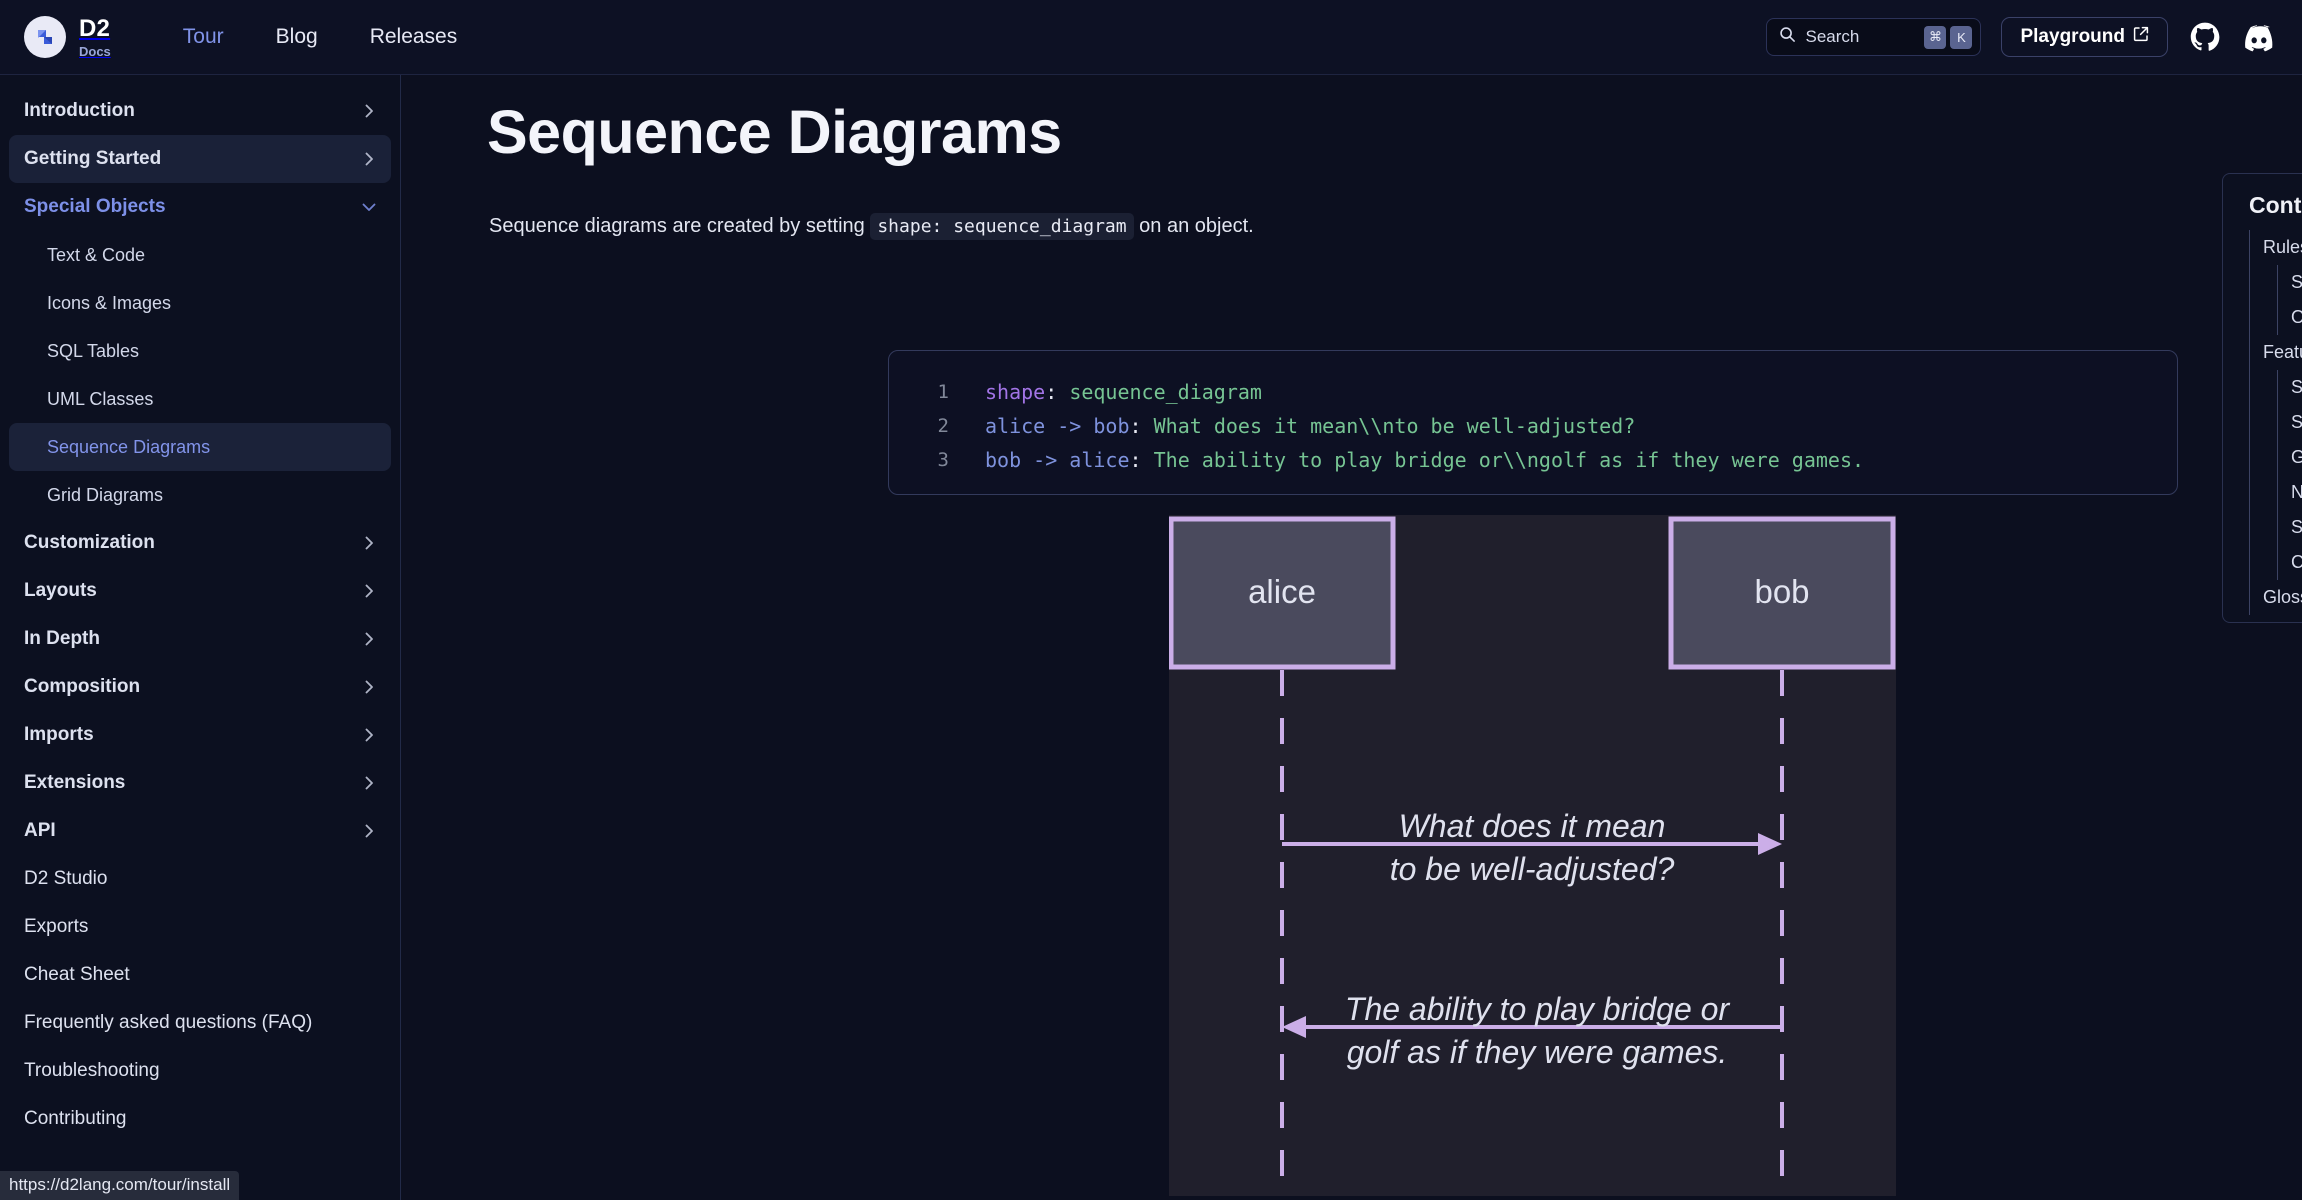  What do you see at coordinates (774, 132) in the screenshot?
I see `page-title: Sequence Diagrams` at bounding box center [774, 132].